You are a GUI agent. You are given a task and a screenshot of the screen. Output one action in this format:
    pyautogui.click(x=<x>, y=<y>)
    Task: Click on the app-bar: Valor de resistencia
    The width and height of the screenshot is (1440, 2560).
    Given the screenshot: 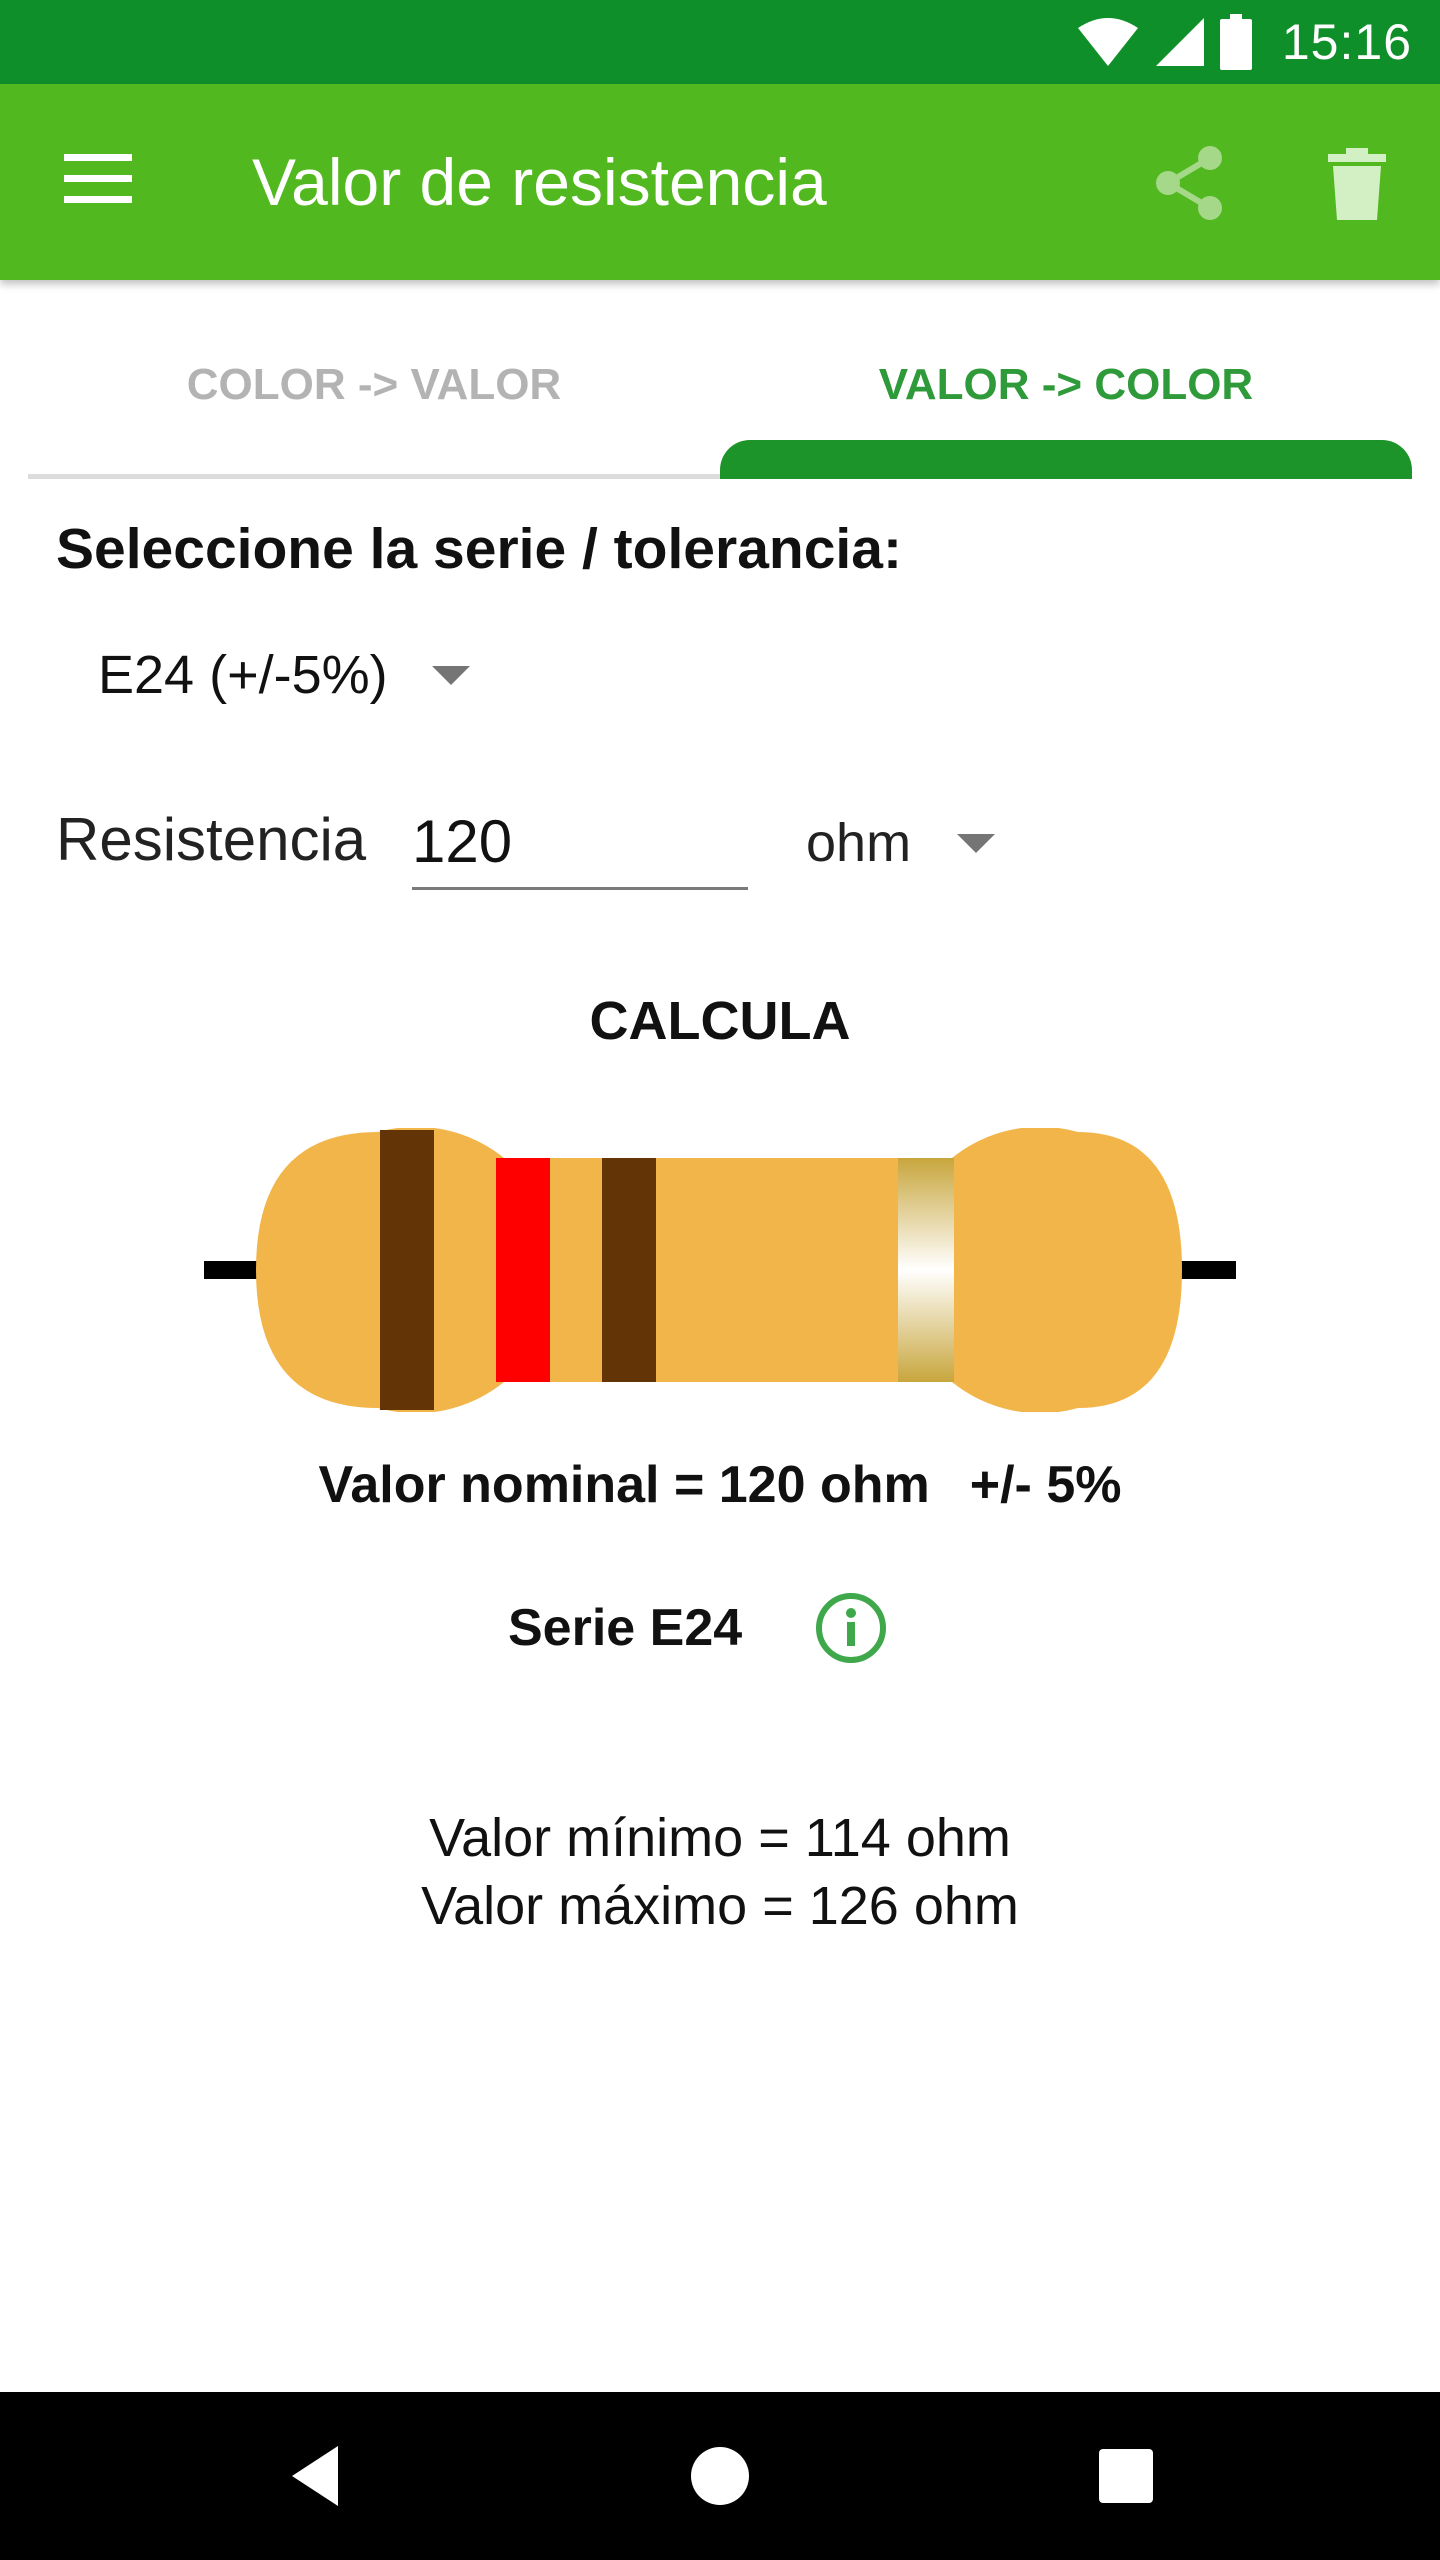 What is the action you would take?
    pyautogui.click(x=720, y=182)
    